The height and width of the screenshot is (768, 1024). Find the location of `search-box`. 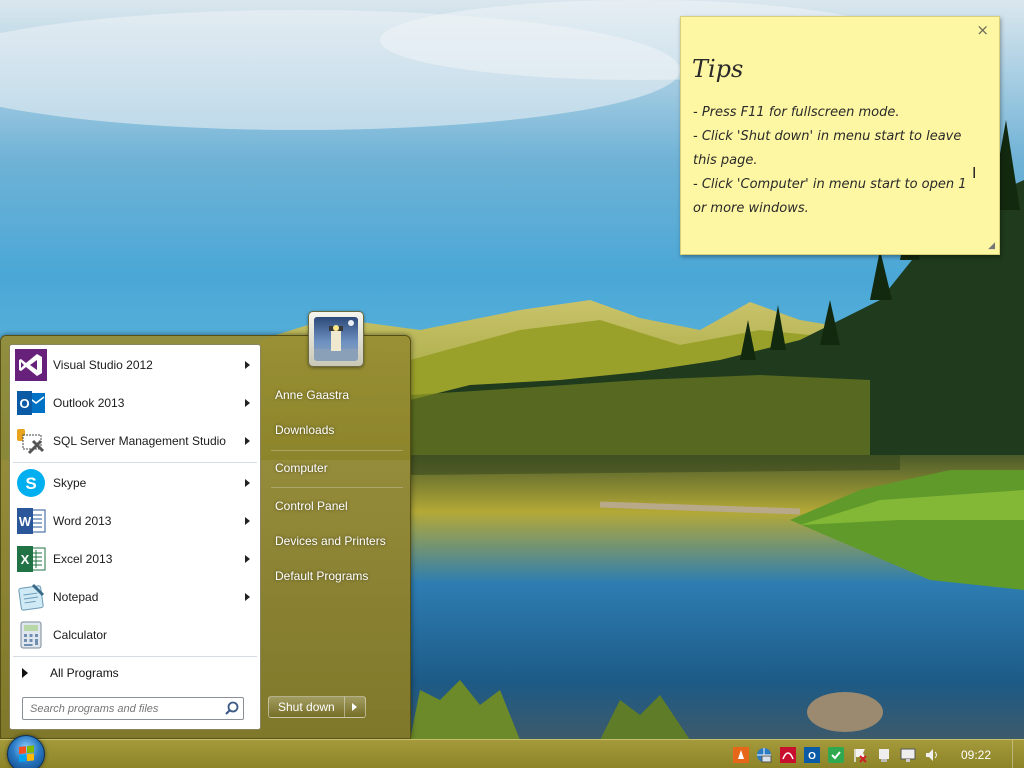

search-box is located at coordinates (133, 708).